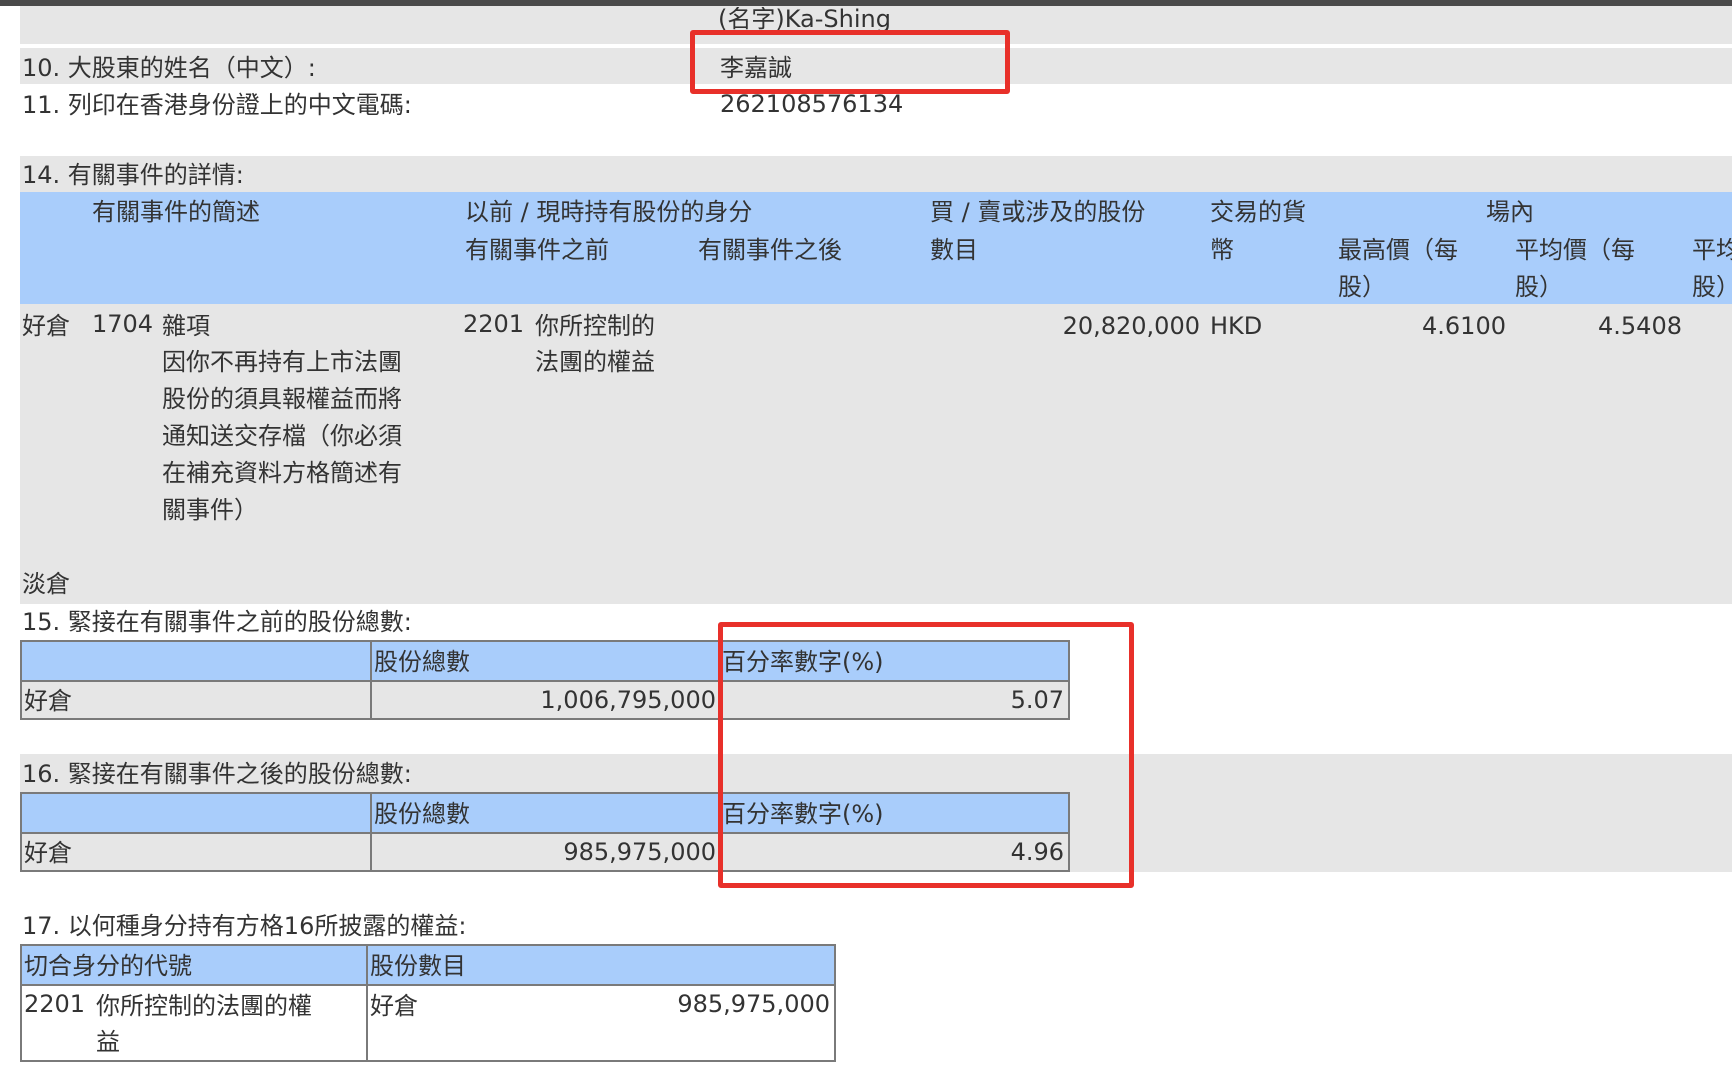 The height and width of the screenshot is (1090, 1732). I want to click on q14-header-currency-line1: 交易的貨, so click(1258, 212).